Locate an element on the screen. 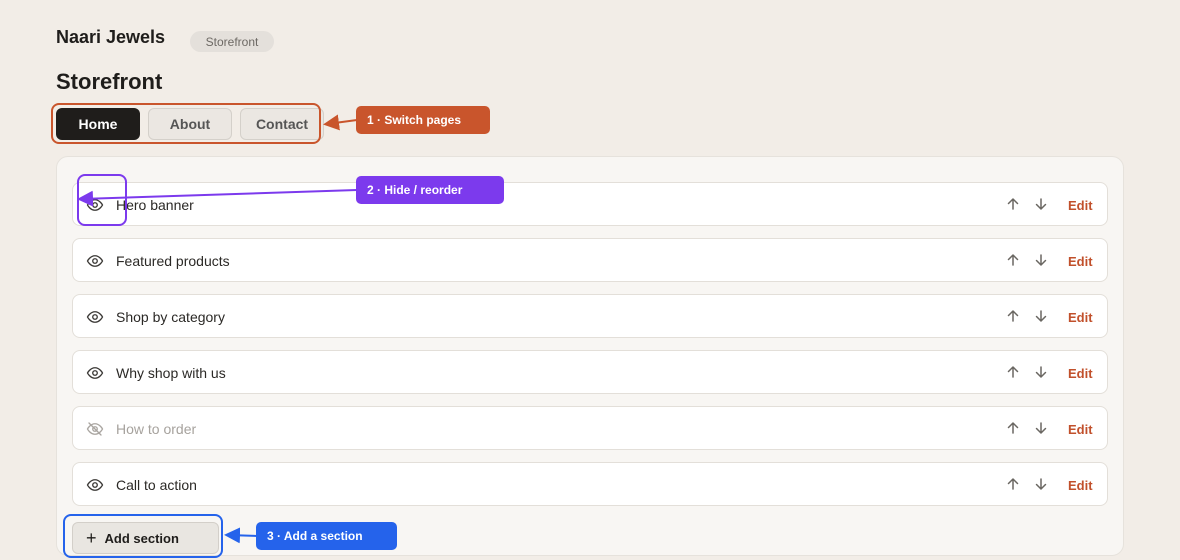 The width and height of the screenshot is (1180, 560). callout-hide-reorder: 2 · Hide / reorder is located at coordinates (430, 190).